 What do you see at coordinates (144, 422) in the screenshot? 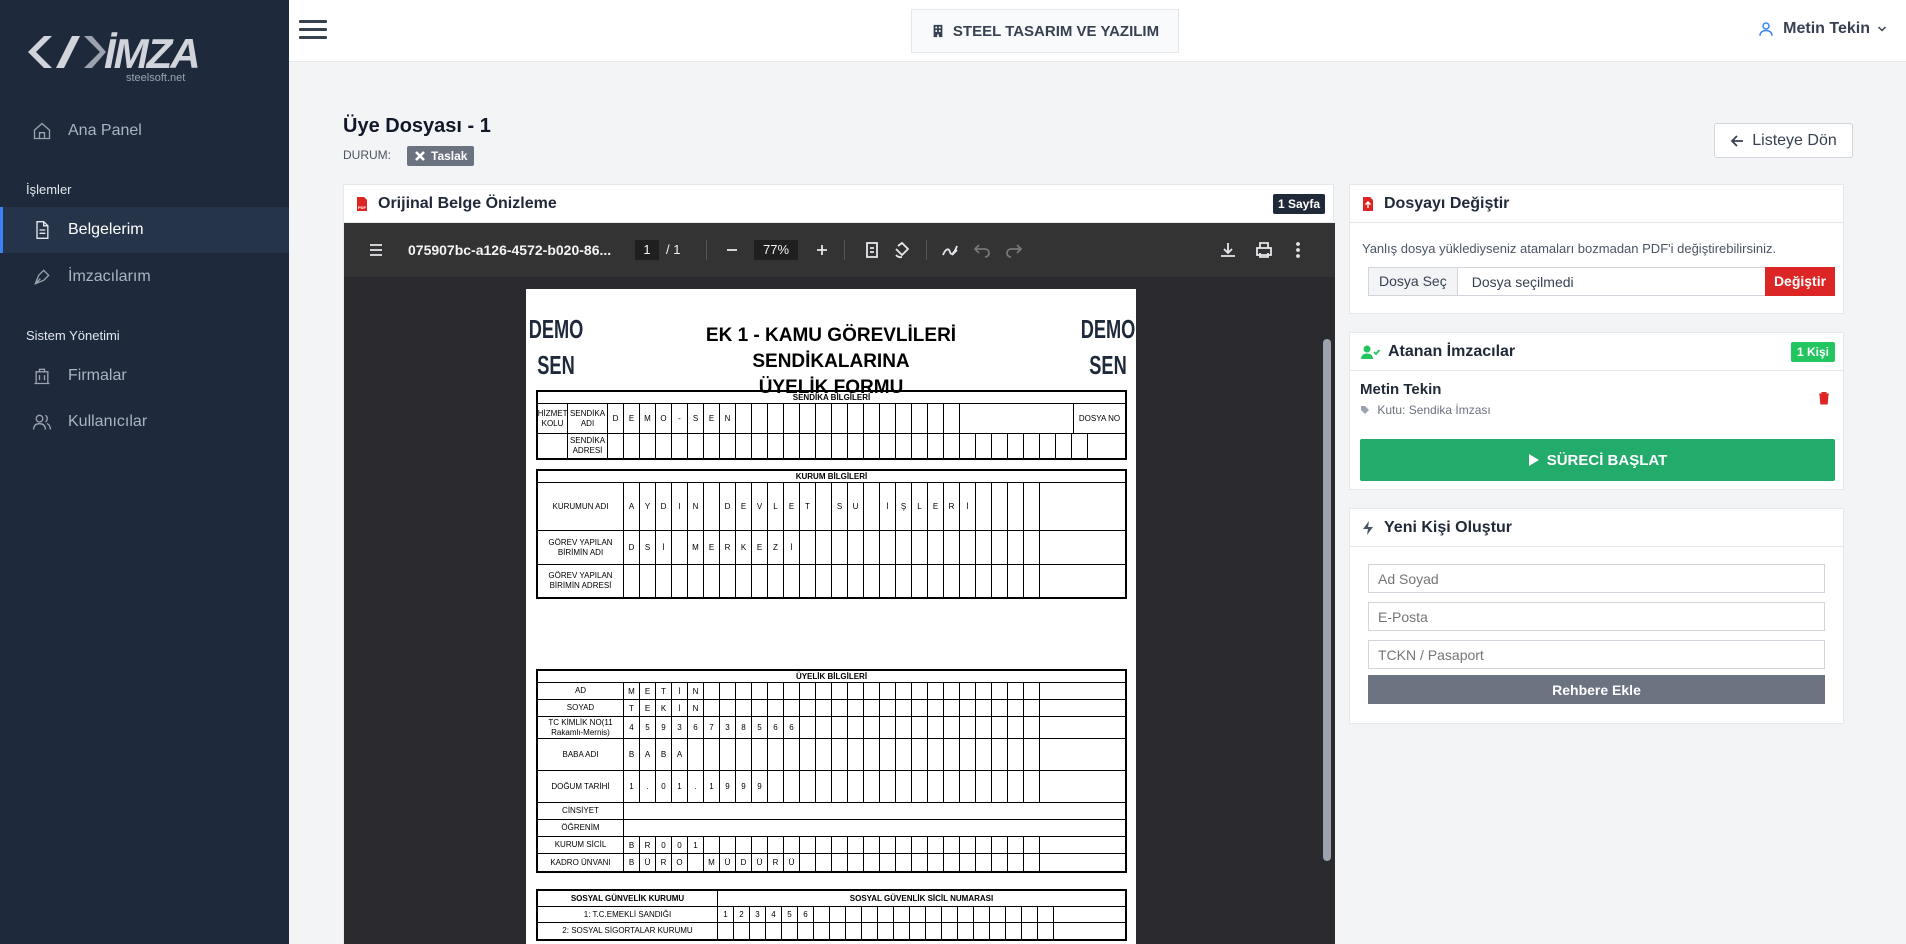
I see `sidebar-item-users: Kullanıcılar` at bounding box center [144, 422].